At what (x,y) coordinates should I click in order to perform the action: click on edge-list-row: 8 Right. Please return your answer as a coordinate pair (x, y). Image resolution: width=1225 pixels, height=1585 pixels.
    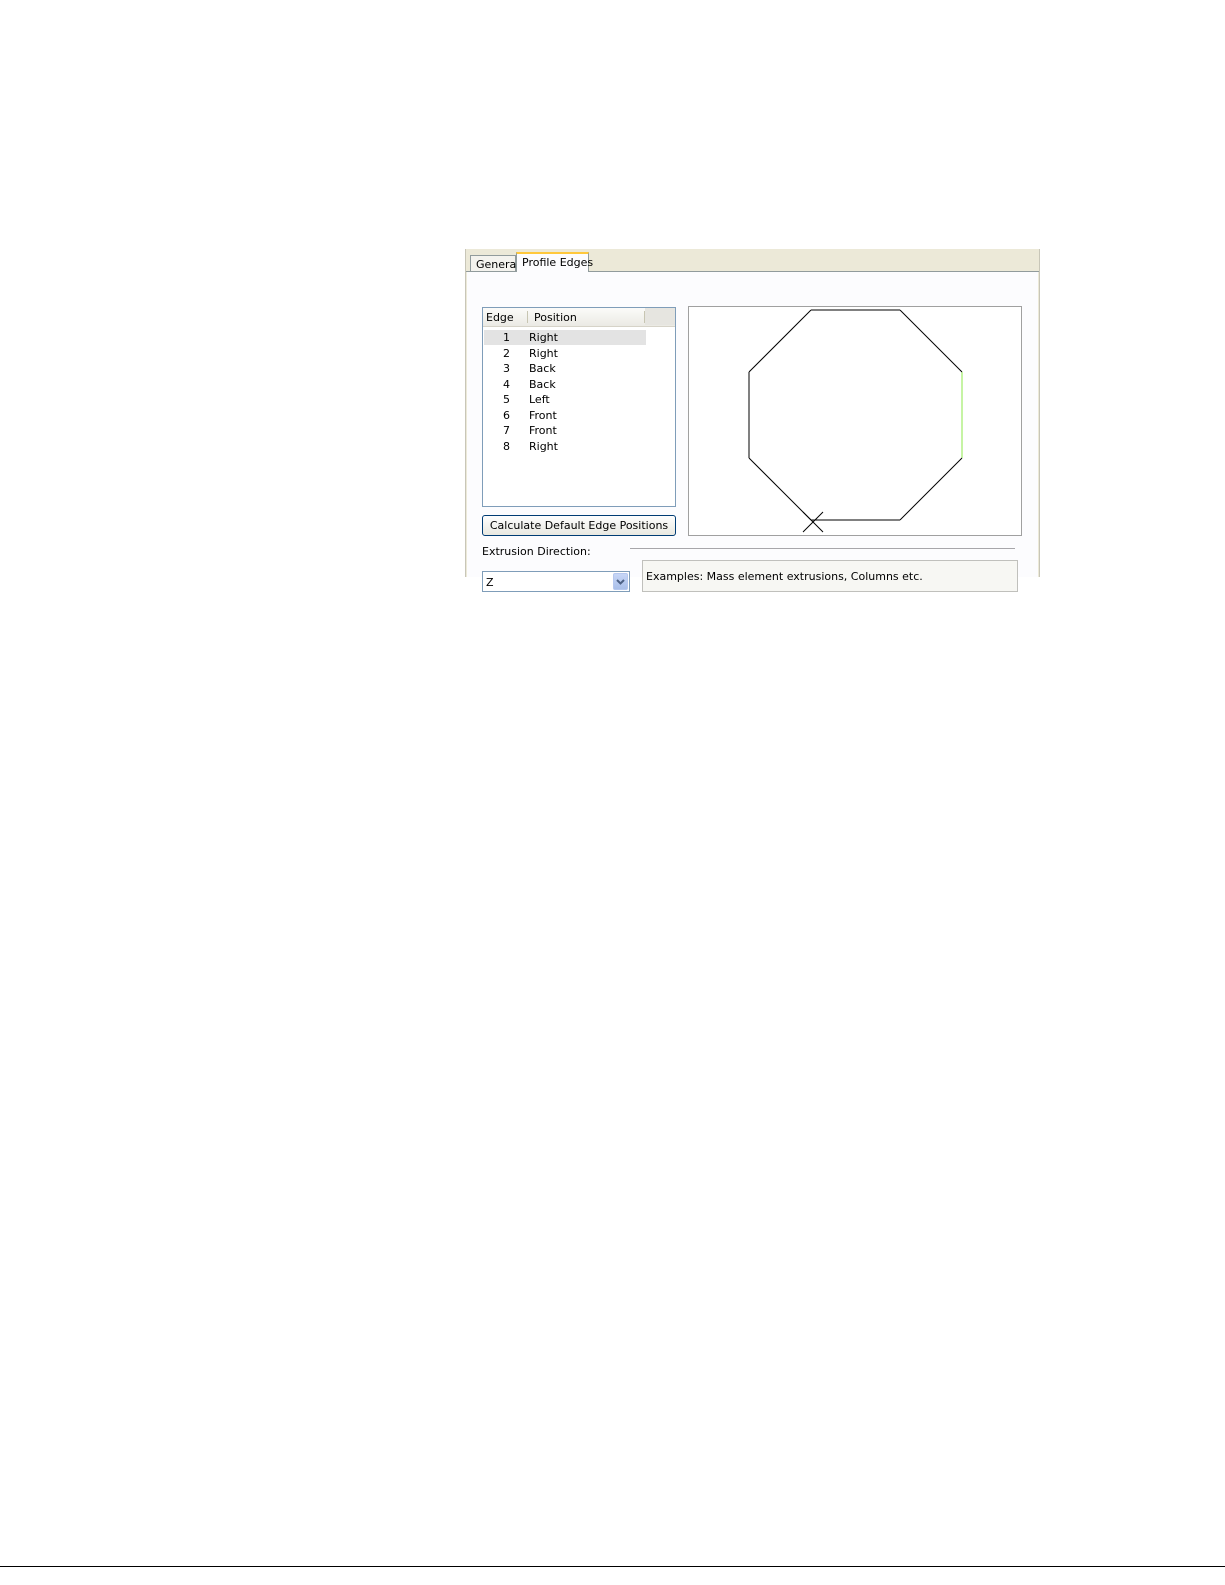
    Looking at the image, I should click on (565, 446).